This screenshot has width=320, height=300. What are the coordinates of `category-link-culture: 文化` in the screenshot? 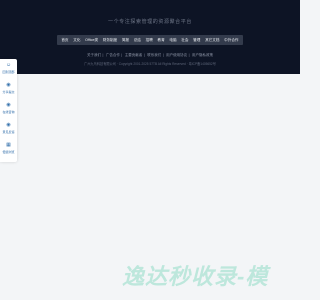 It's located at (76, 40).